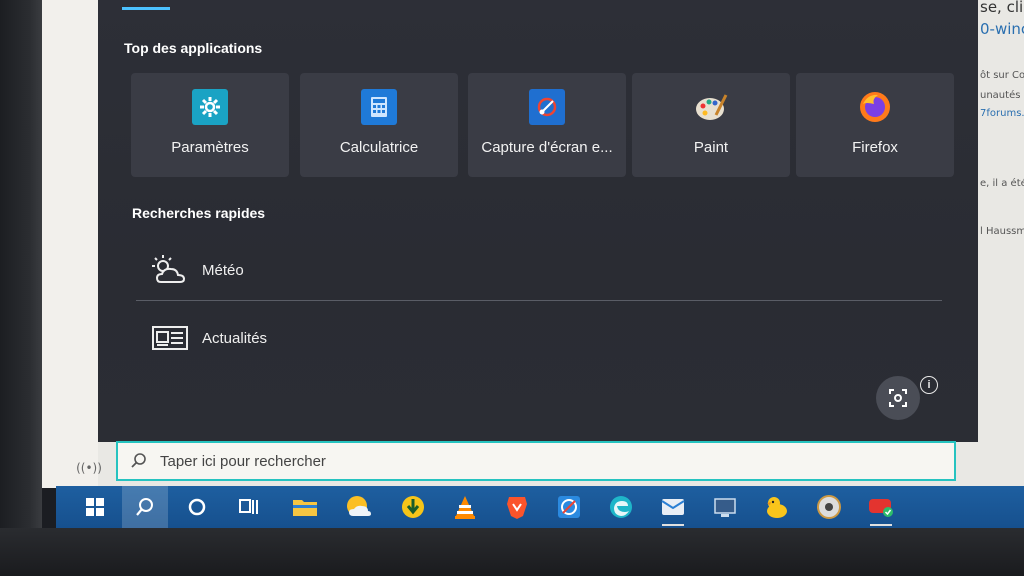 This screenshot has height=576, width=1024. I want to click on taskbar-app-disc, so click(829, 507).